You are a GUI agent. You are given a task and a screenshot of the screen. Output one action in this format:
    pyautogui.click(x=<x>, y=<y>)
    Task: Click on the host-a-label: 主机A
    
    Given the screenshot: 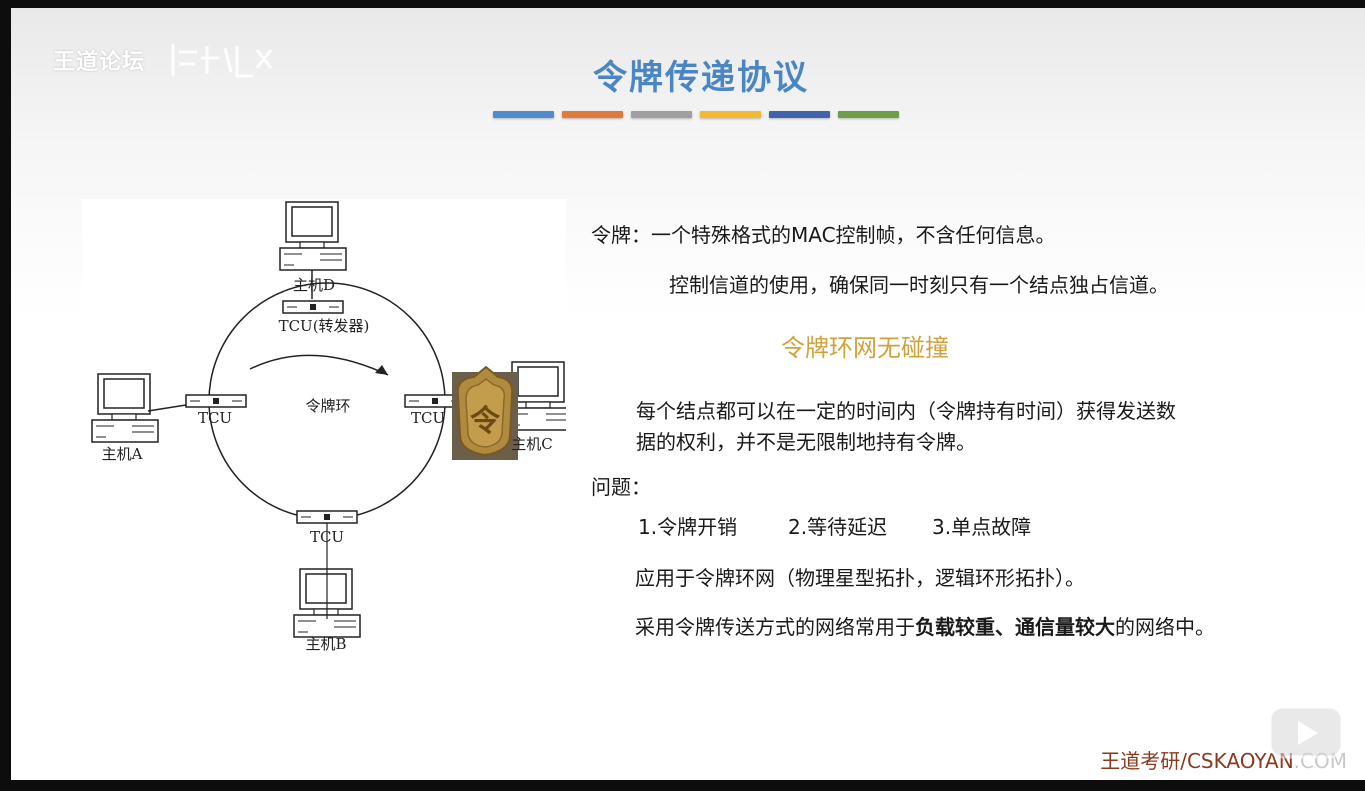 What is the action you would take?
    pyautogui.click(x=122, y=454)
    